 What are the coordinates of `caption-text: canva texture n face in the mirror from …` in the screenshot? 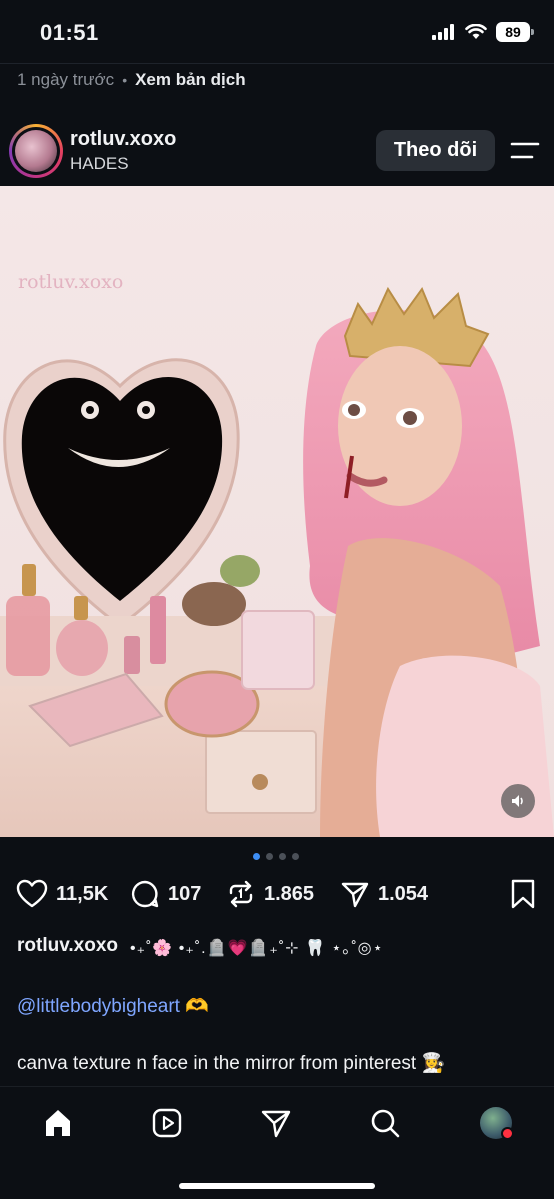 It's located at (231, 1063).